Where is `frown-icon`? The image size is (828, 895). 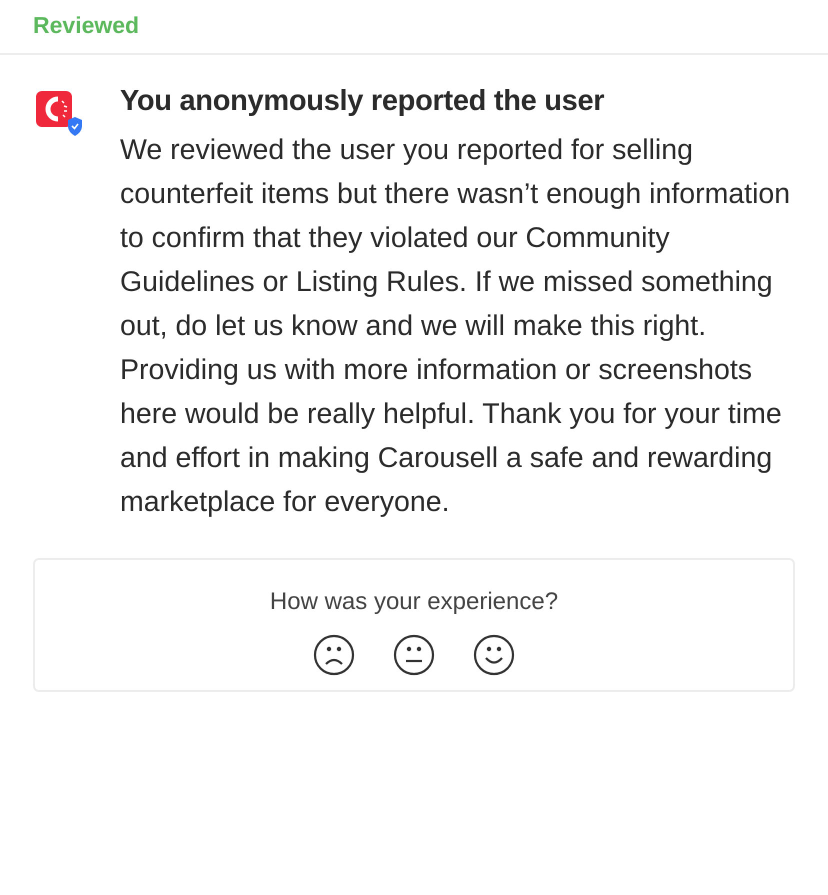 frown-icon is located at coordinates (334, 655).